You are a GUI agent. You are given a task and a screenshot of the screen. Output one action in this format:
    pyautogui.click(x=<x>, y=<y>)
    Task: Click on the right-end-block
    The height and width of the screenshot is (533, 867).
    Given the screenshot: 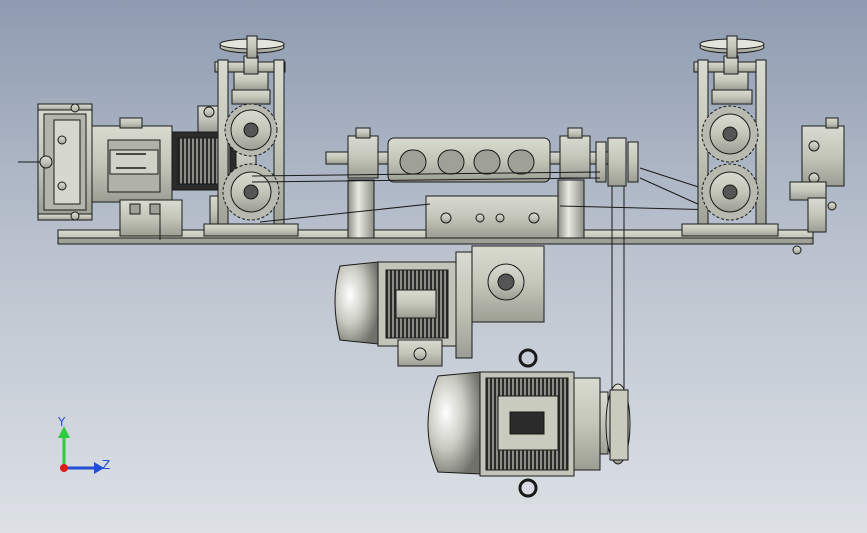 What is the action you would take?
    pyautogui.click(x=817, y=175)
    